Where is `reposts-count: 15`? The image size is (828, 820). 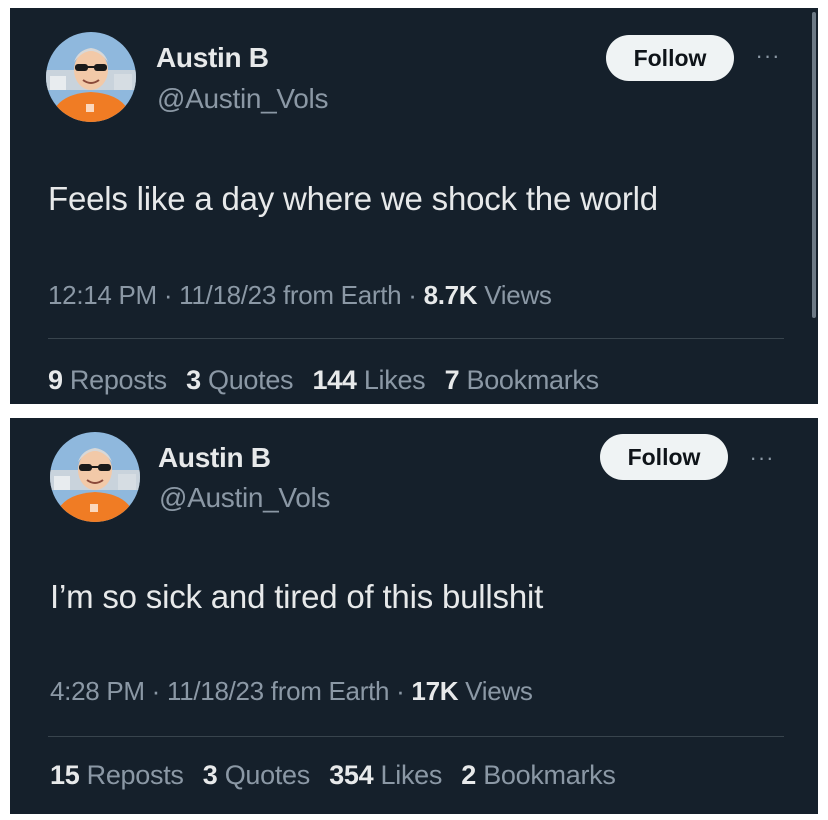
reposts-count: 15 is located at coordinates (65, 775).